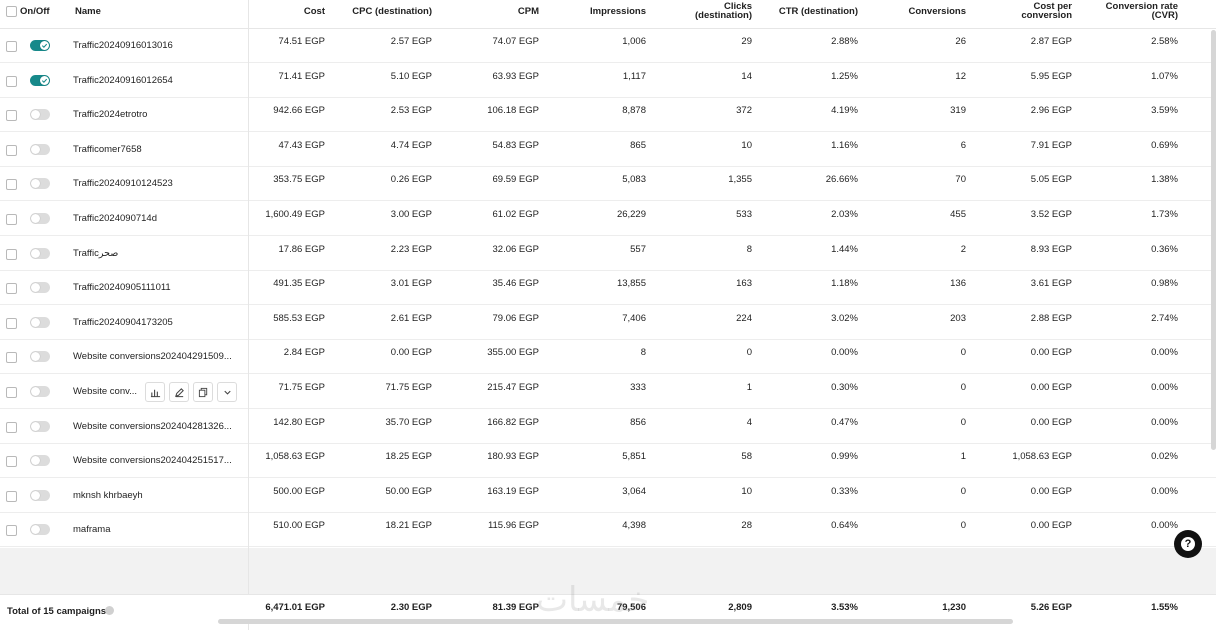 The width and height of the screenshot is (1216, 630). Describe the element at coordinates (11, 11) in the screenshot. I see `select-all-checkbox` at that location.